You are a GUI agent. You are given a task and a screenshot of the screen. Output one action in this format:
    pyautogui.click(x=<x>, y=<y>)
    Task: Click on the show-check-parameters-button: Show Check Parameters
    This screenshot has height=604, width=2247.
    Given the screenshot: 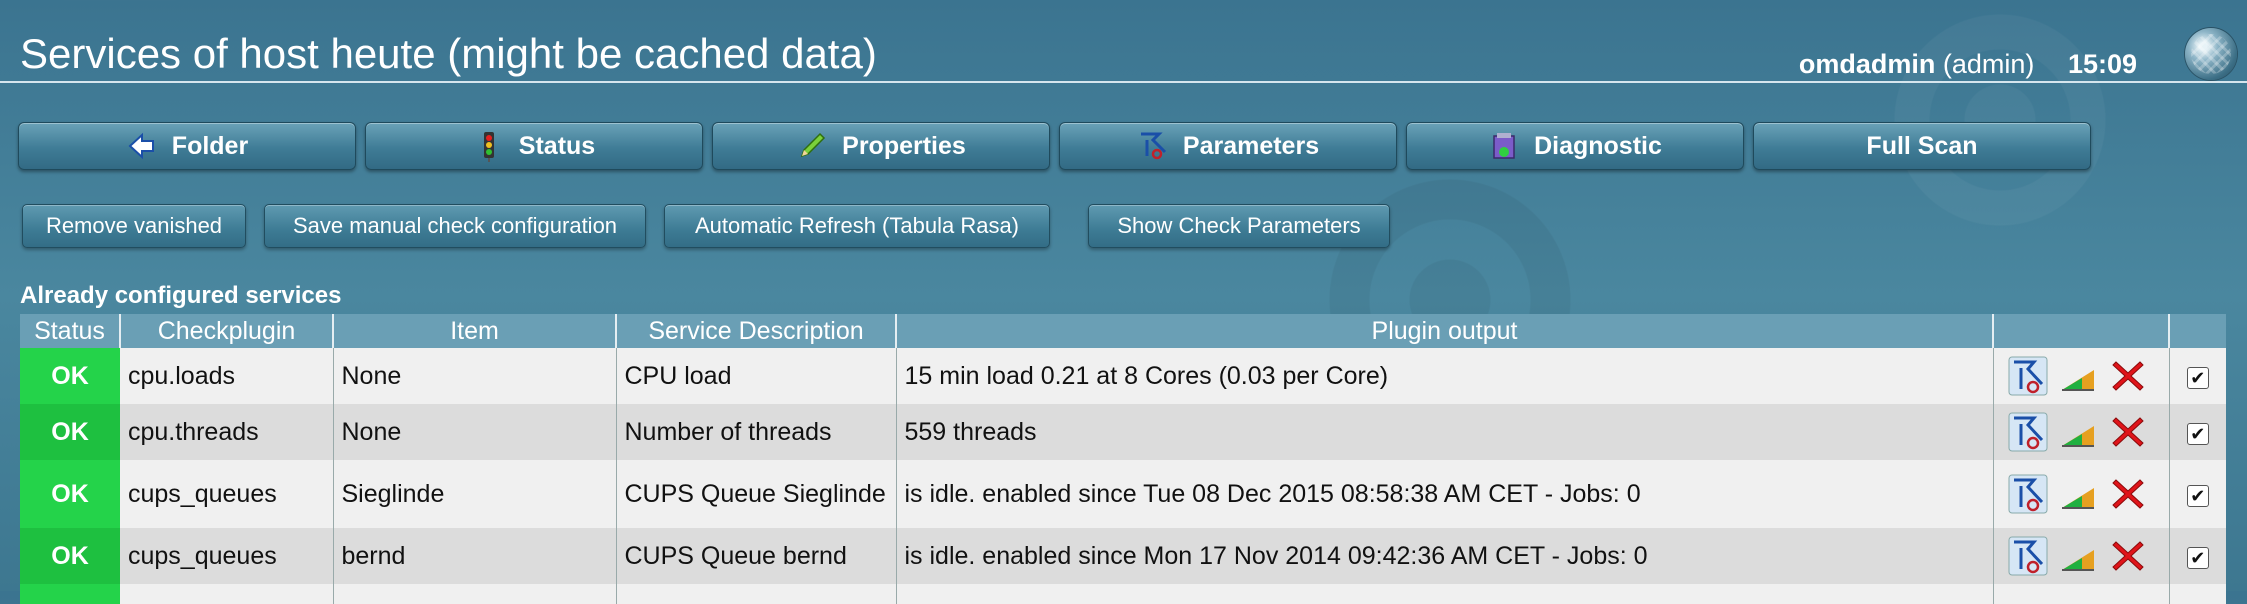 What is the action you would take?
    pyautogui.click(x=1239, y=226)
    